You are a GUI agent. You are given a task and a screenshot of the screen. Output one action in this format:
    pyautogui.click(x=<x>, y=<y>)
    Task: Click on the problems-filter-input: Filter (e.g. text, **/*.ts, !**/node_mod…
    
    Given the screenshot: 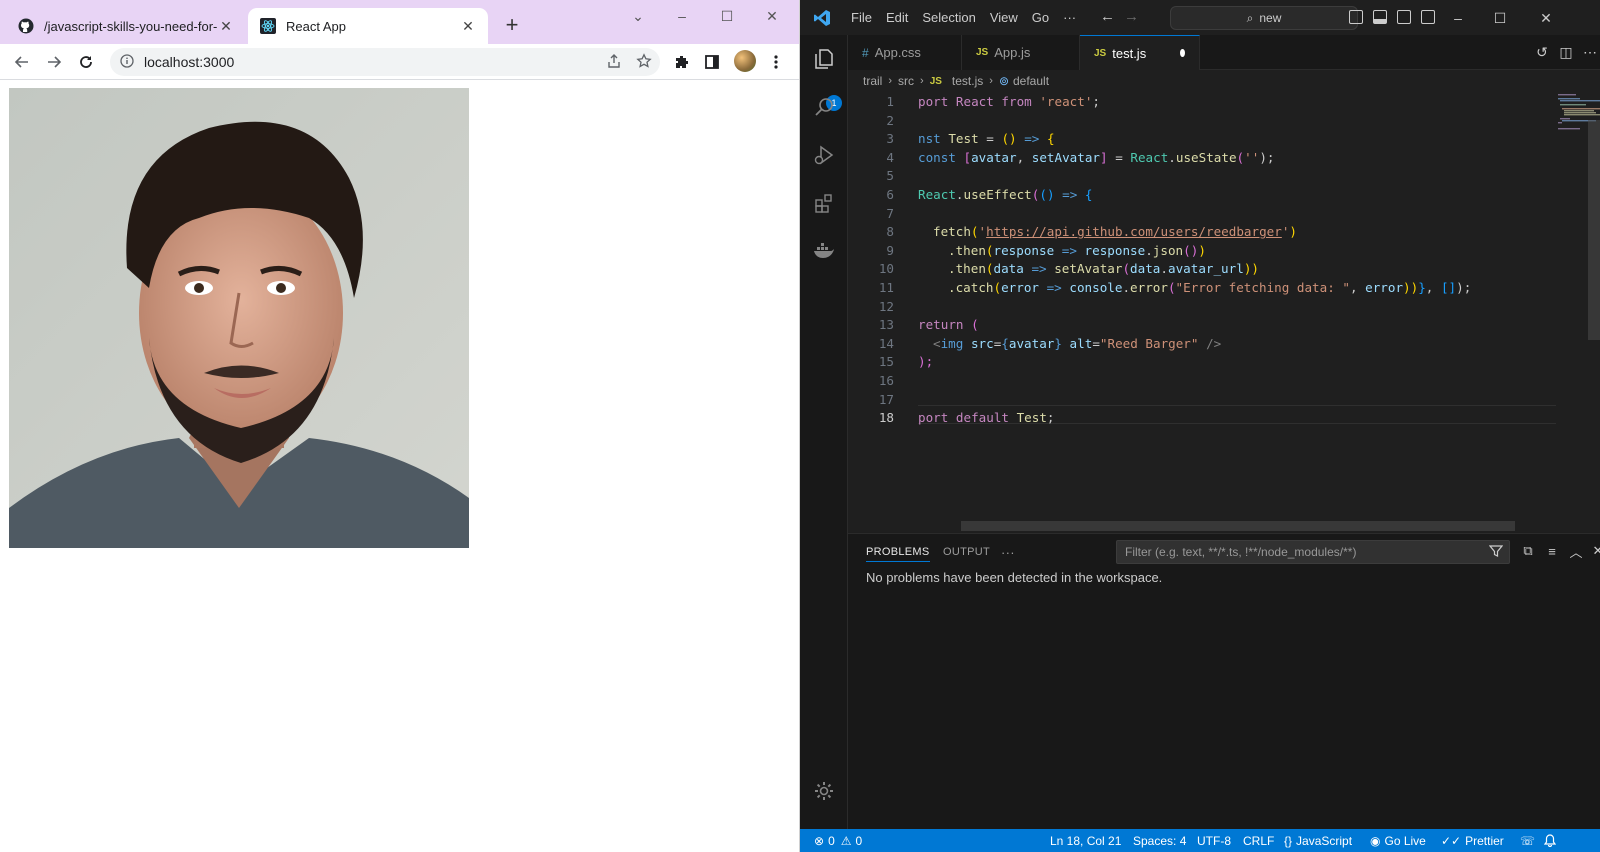 What is the action you would take?
    pyautogui.click(x=1313, y=552)
    